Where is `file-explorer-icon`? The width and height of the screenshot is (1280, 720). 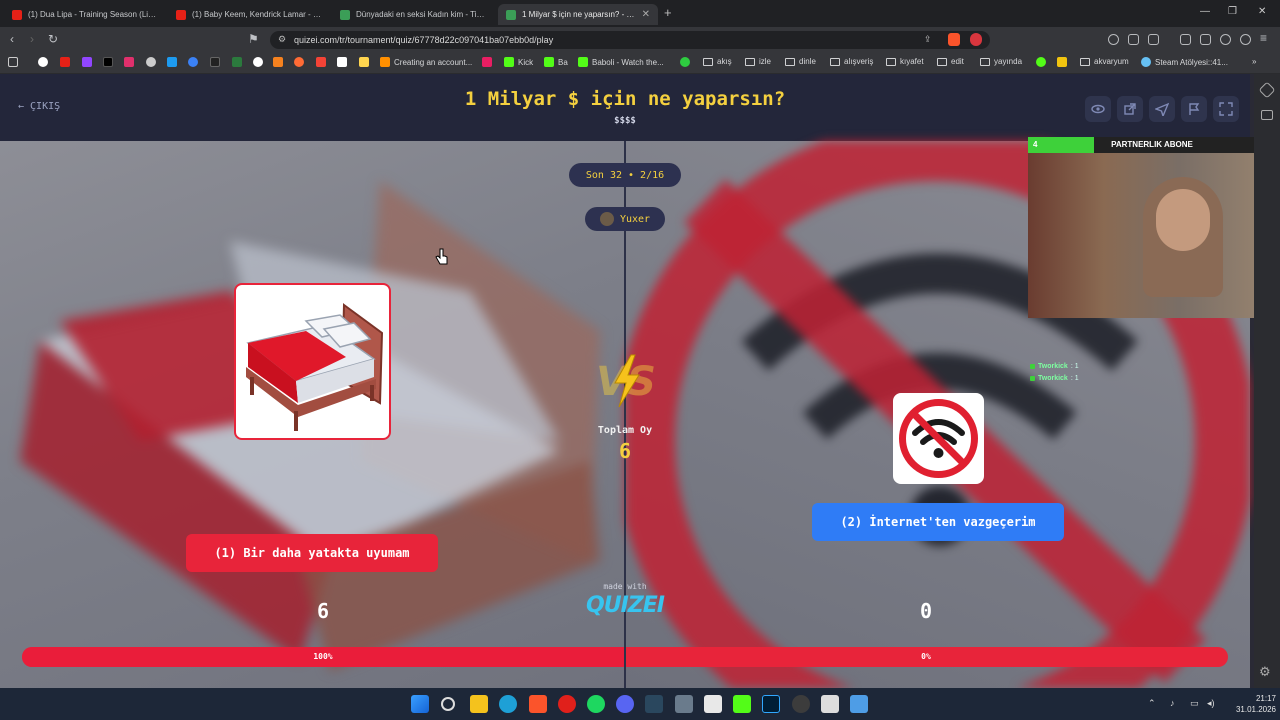 file-explorer-icon is located at coordinates (479, 704).